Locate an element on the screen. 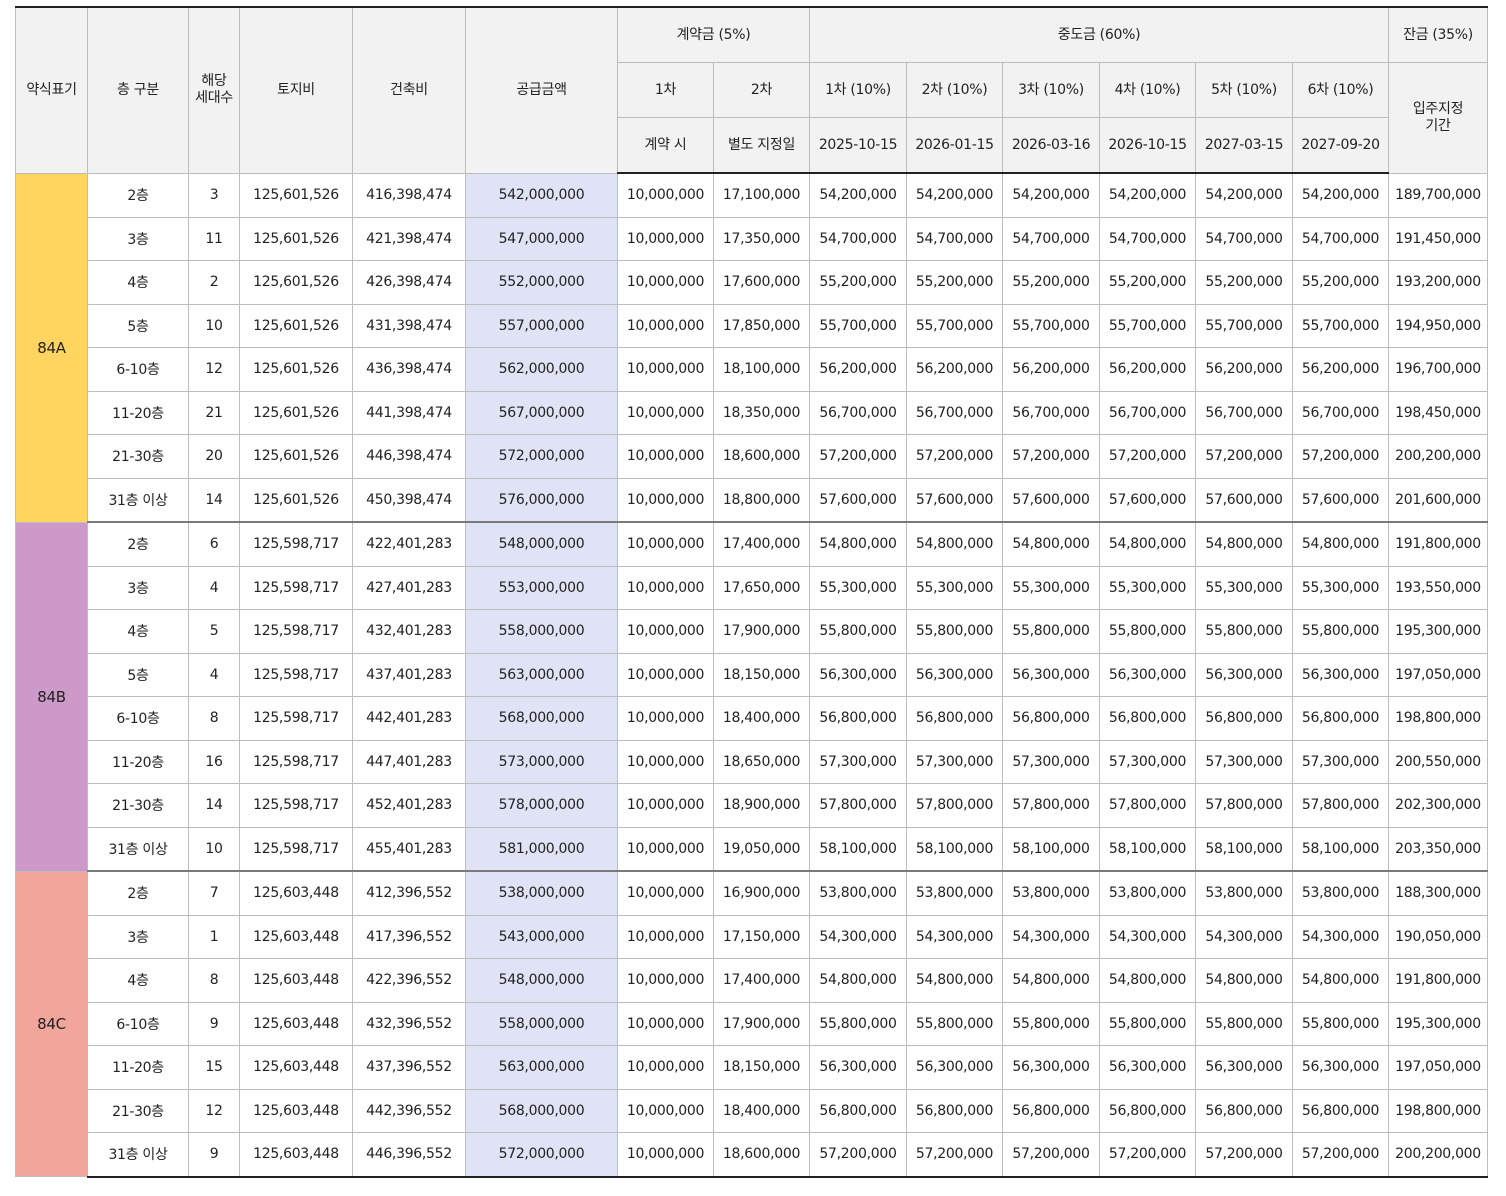 The width and height of the screenshot is (1506, 1196). middle6-cell: 57,200,000 is located at coordinates (1341, 456).